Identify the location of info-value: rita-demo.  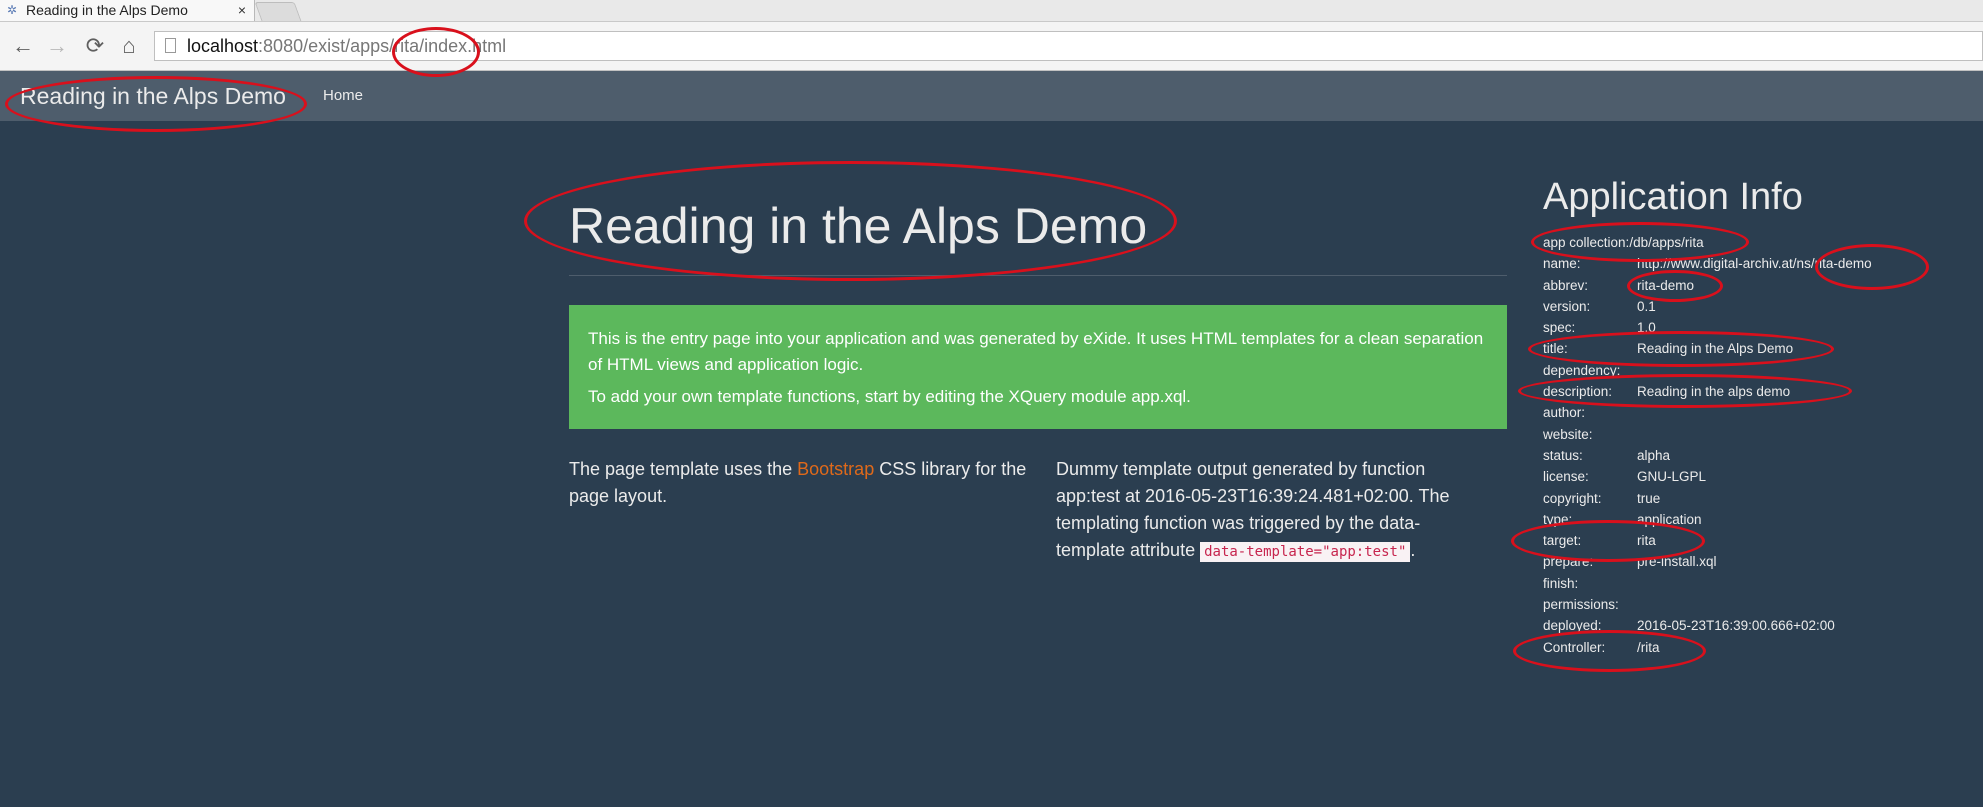
(1666, 285).